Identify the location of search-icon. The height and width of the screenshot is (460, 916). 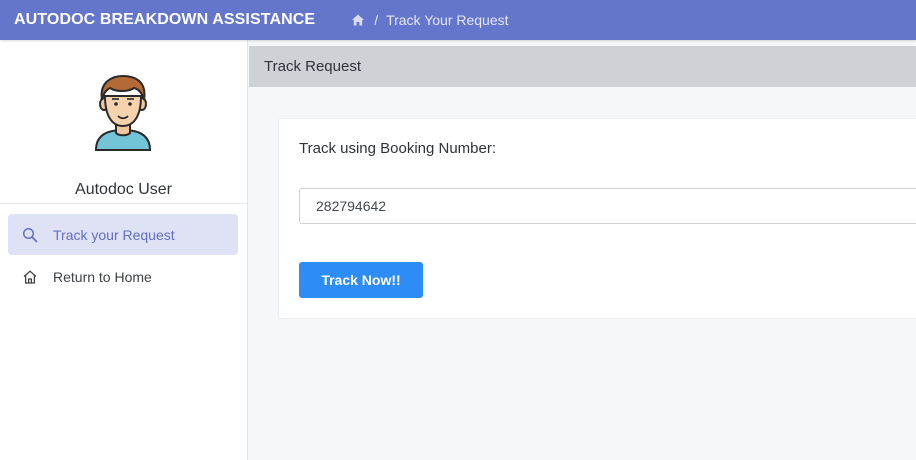
(30, 235).